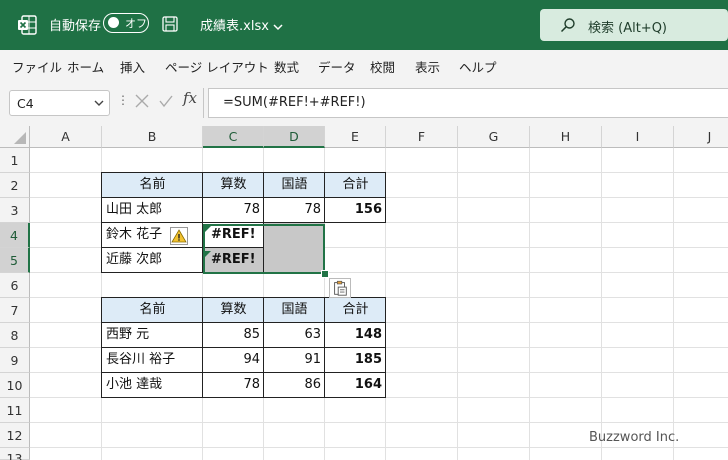 This screenshot has height=460, width=728. I want to click on row-header-11: 11, so click(15, 410).